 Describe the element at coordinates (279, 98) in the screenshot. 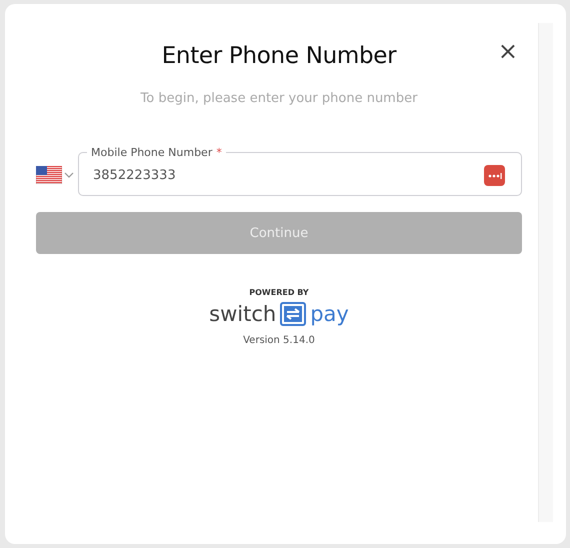

I see `dialog-subtitle: To begin, please enter your phone number` at that location.